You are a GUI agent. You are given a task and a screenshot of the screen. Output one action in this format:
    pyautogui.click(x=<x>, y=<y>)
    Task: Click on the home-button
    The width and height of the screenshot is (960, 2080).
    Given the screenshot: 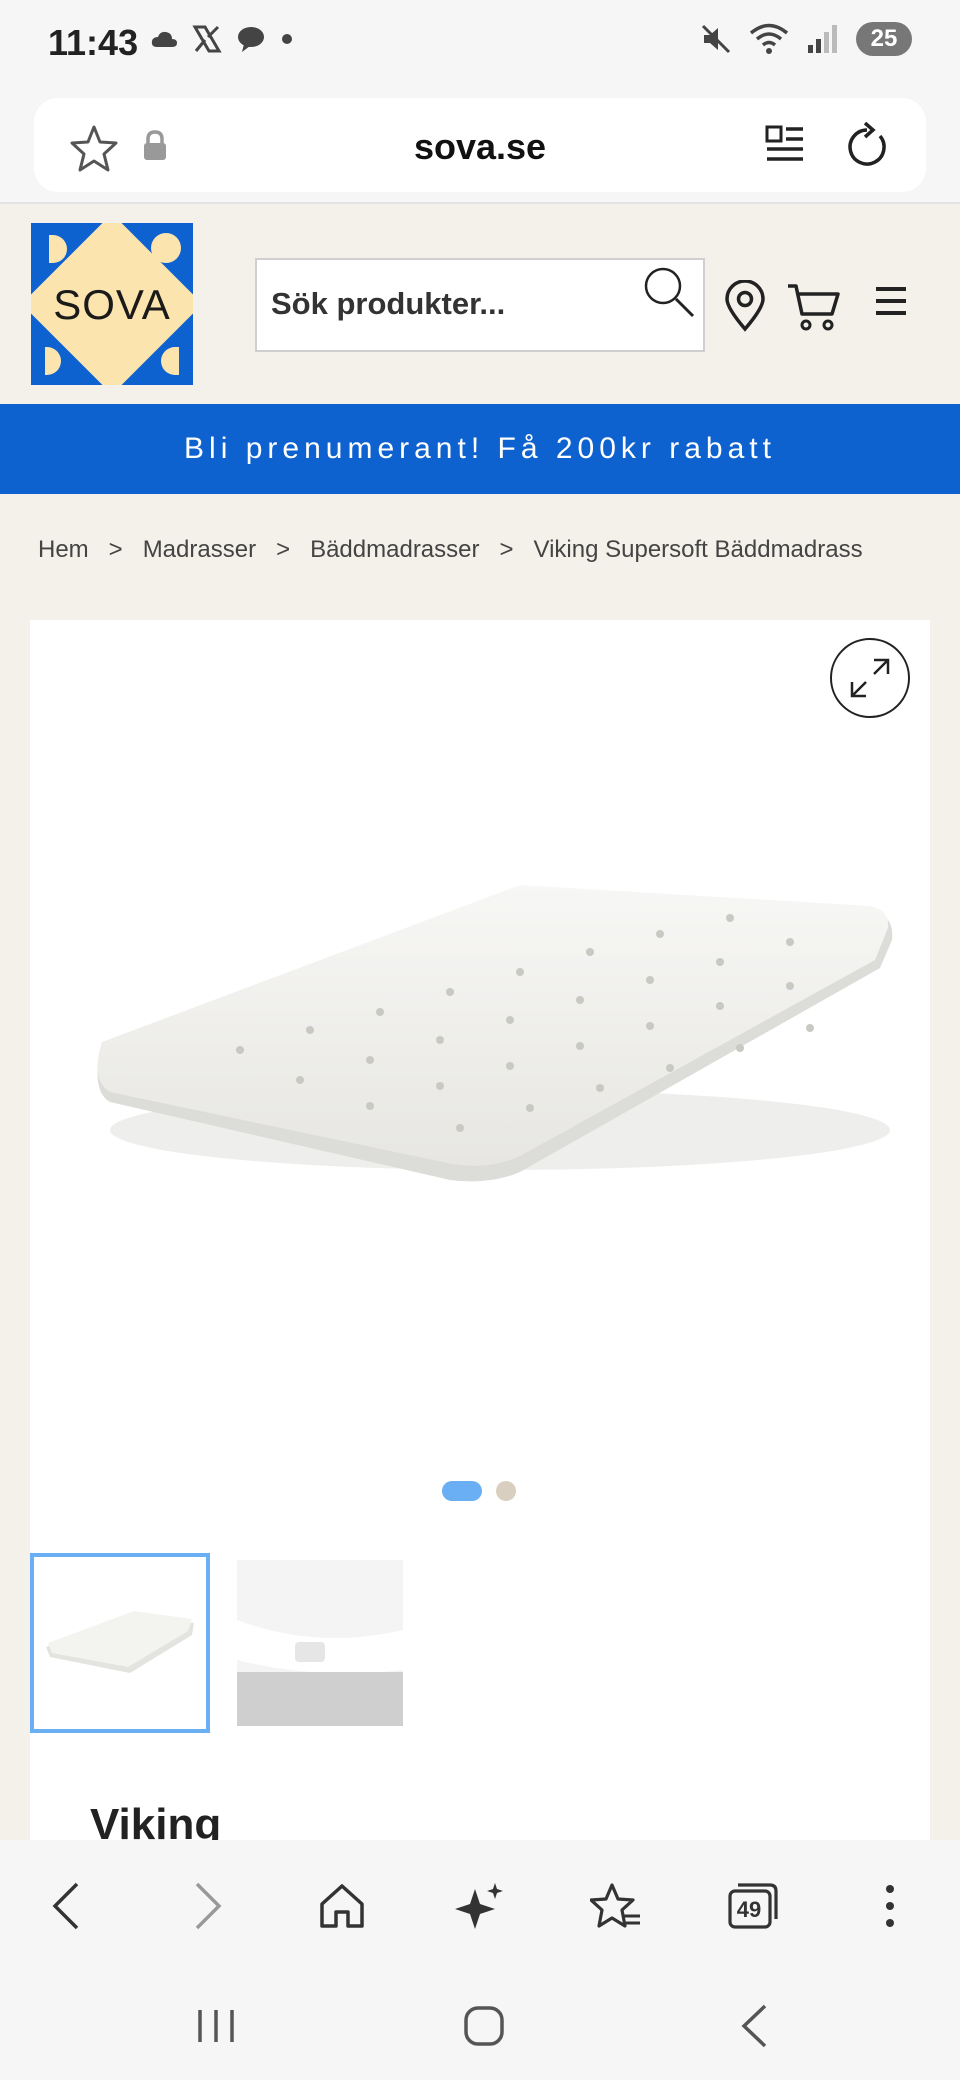 What is the action you would take?
    pyautogui.click(x=342, y=1906)
    